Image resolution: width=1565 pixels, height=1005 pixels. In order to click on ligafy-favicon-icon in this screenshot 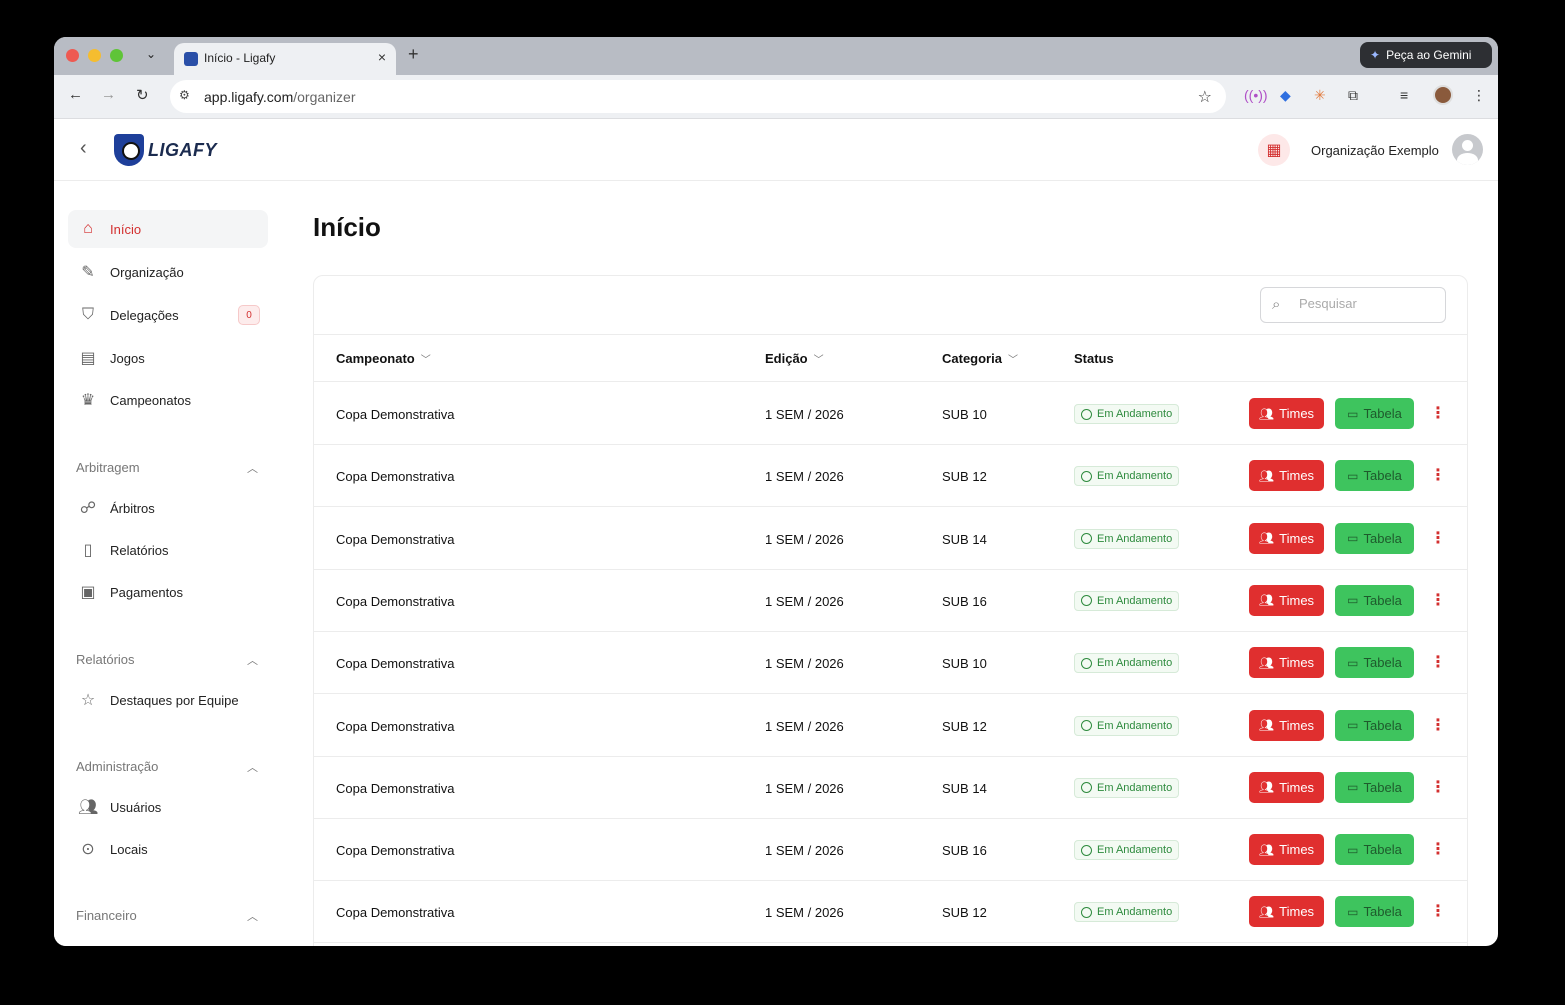, I will do `click(191, 59)`.